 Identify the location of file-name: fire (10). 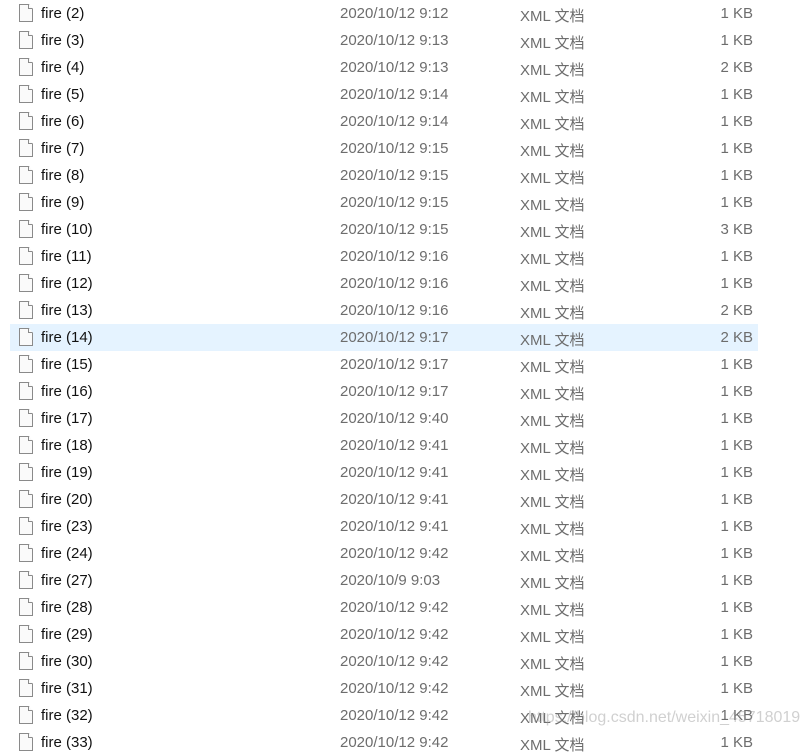
(67, 229).